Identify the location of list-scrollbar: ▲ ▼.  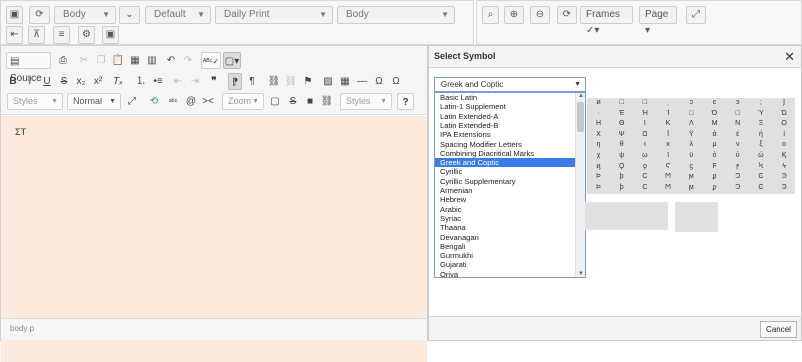
(580, 185).